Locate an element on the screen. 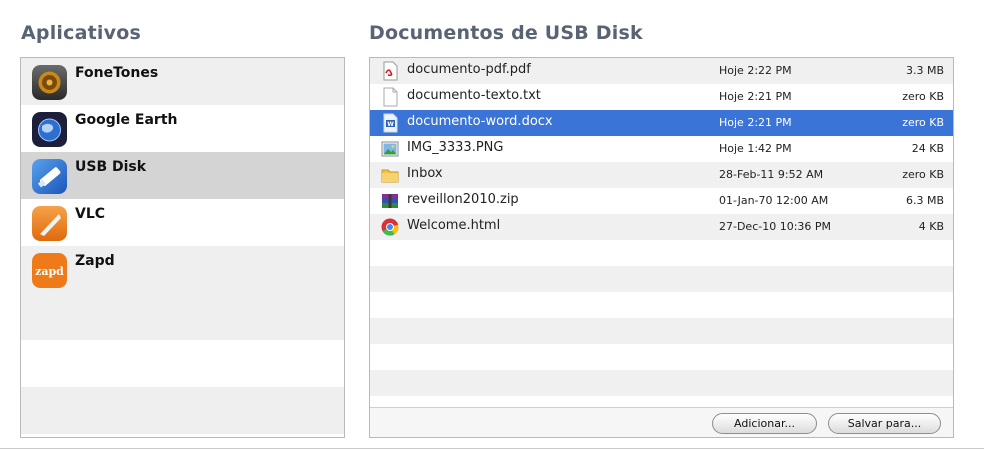  file-size: 24 KB is located at coordinates (927, 148).